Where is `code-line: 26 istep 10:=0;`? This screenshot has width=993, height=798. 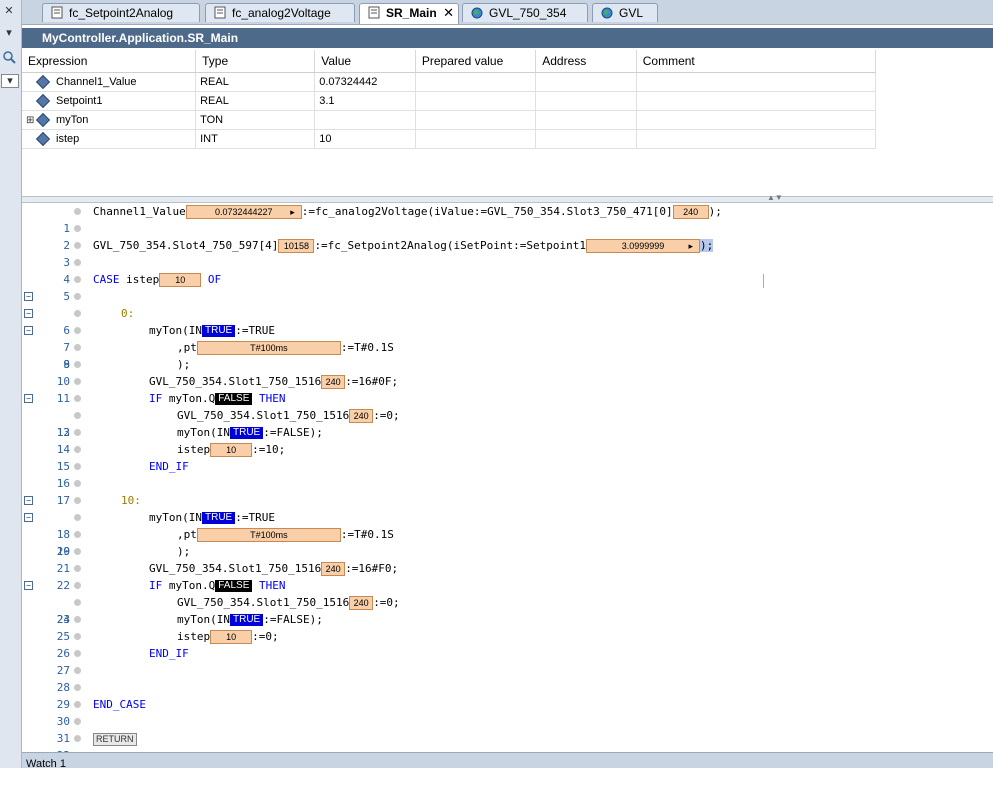
code-line: 26 istep 10:=0; is located at coordinates (507, 644).